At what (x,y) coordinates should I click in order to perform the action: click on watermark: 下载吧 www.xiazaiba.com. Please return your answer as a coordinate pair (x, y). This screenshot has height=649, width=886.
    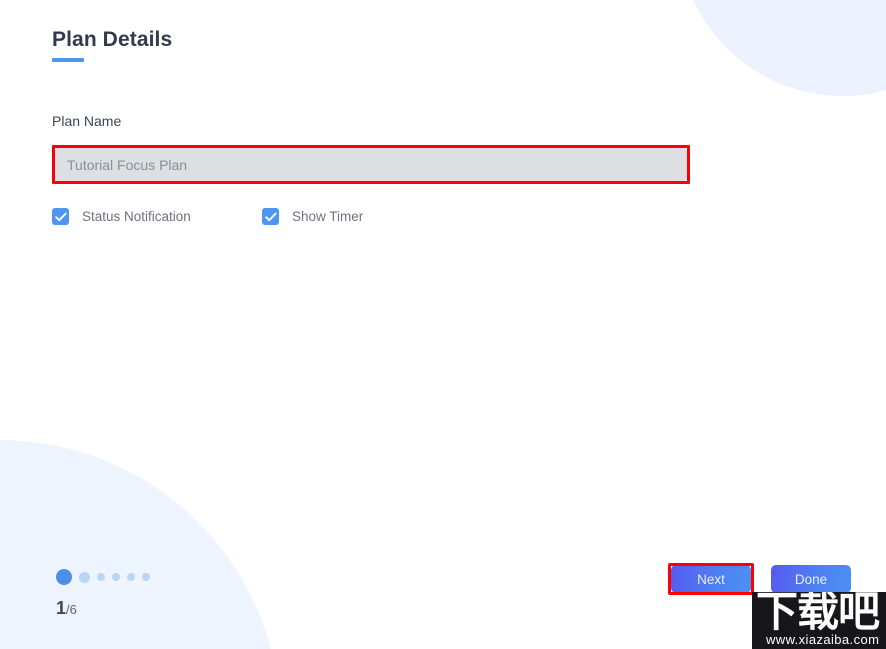
    Looking at the image, I should click on (819, 620).